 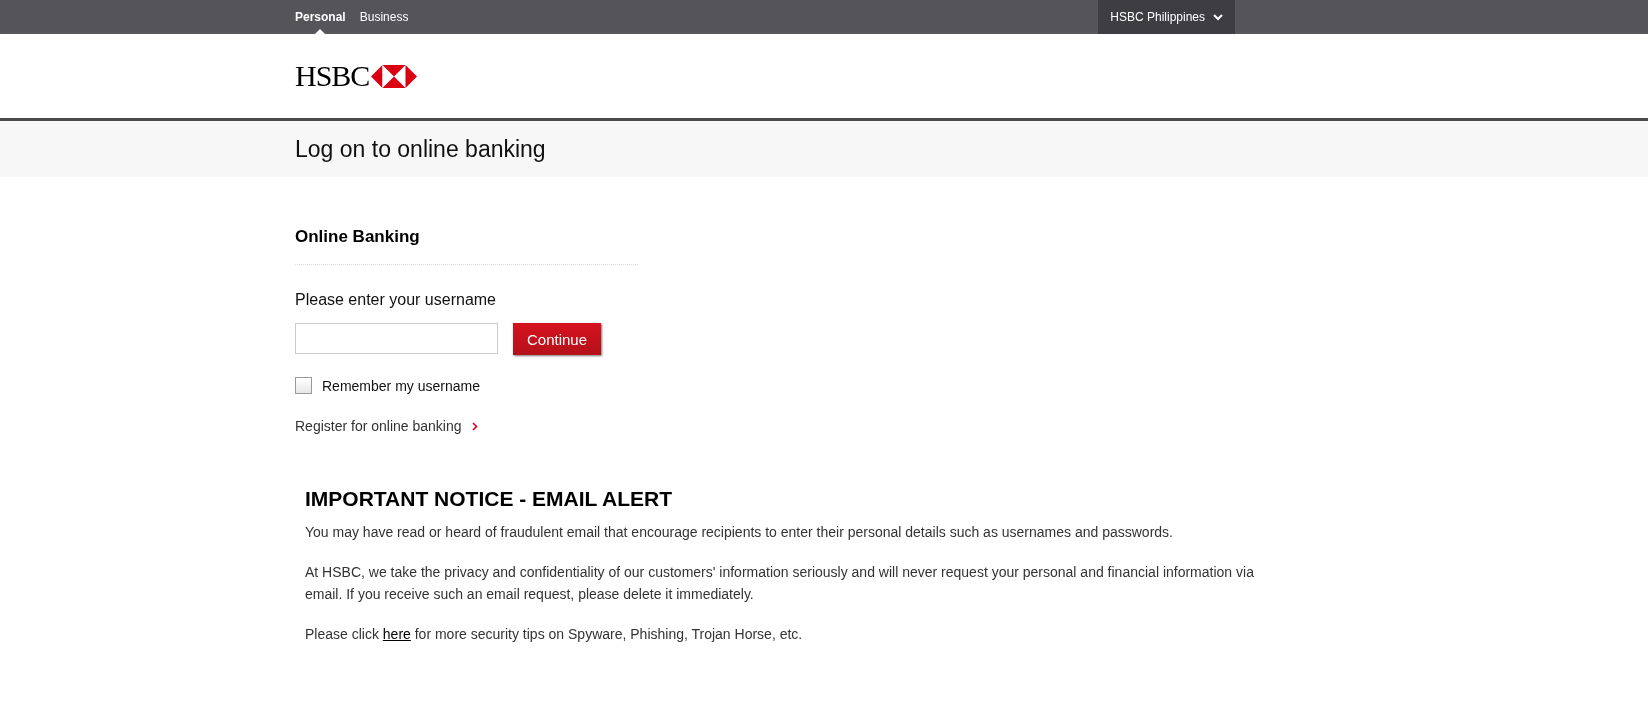 What do you see at coordinates (466, 246) in the screenshot?
I see `section-heading: Online Banking` at bounding box center [466, 246].